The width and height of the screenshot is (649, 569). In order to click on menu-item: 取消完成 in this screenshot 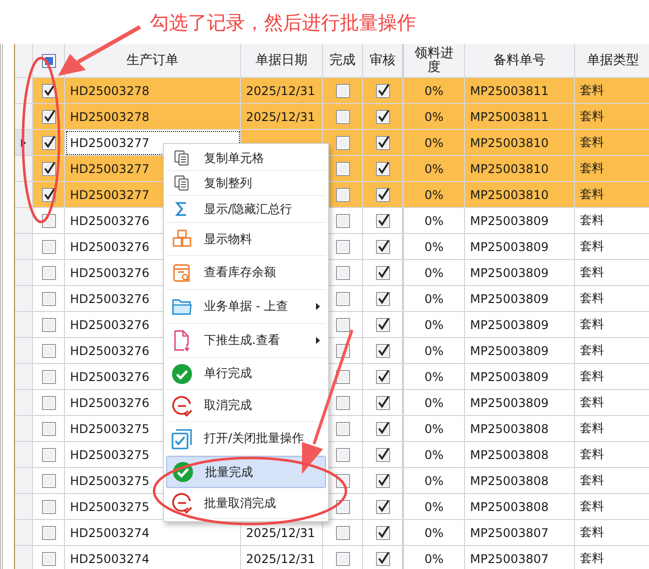, I will do `click(246, 406)`.